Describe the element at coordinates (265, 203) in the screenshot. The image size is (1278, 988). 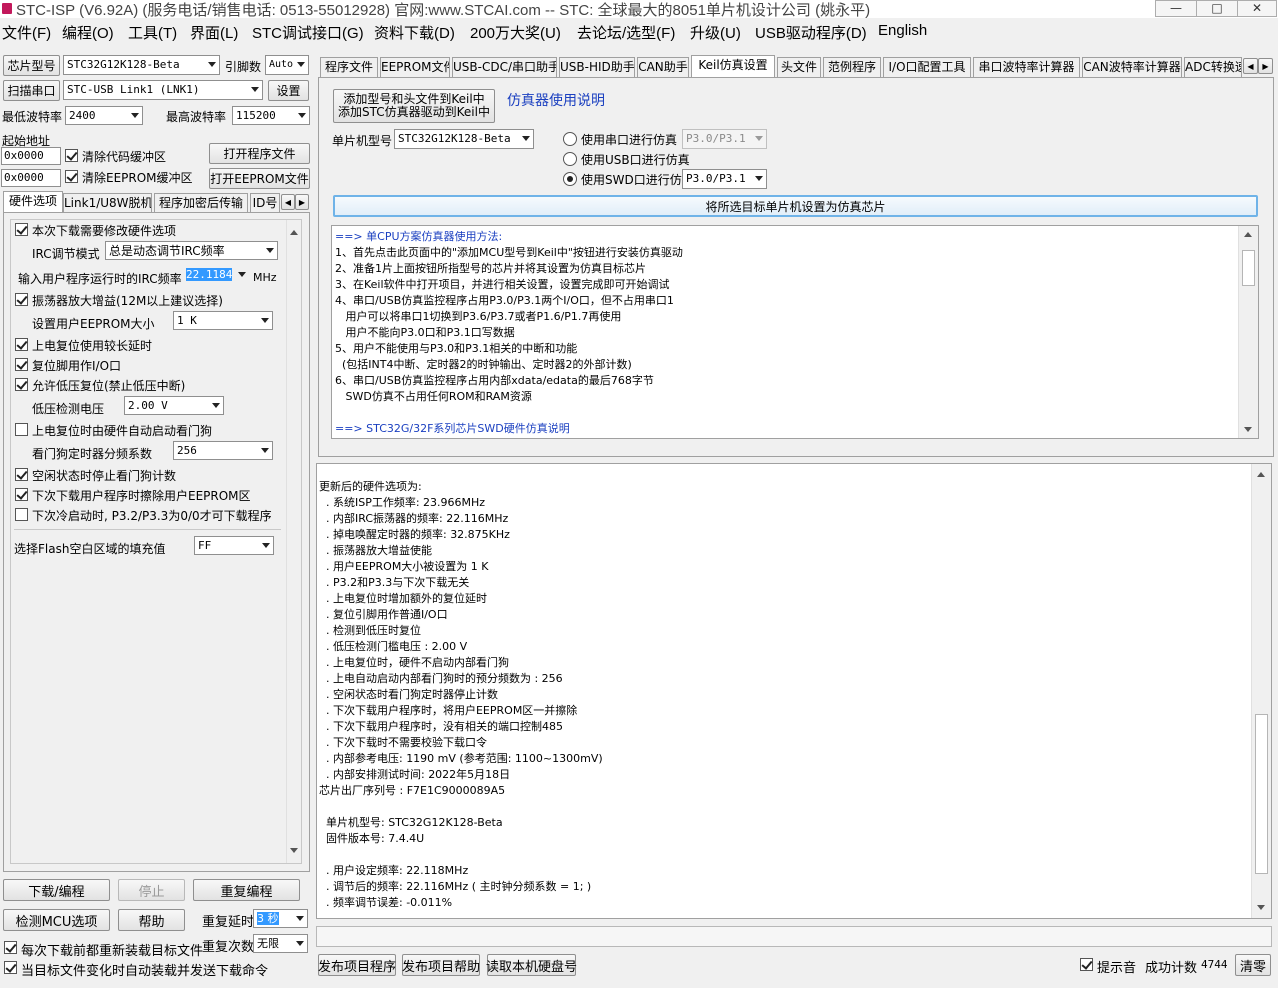
I see `tab-id: ID号` at that location.